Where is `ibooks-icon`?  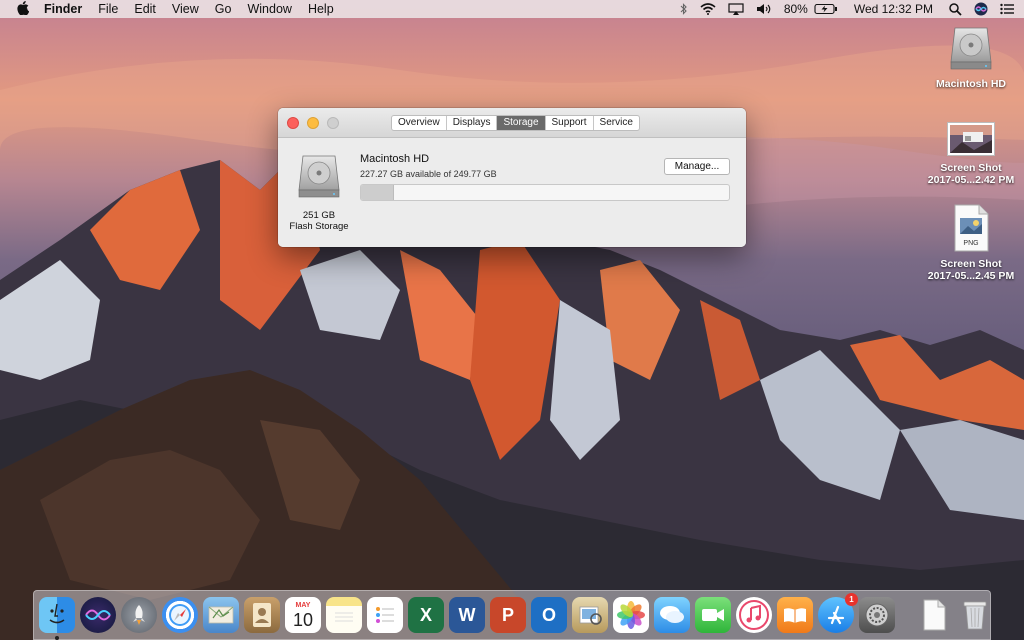
ibooks-icon is located at coordinates (795, 615).